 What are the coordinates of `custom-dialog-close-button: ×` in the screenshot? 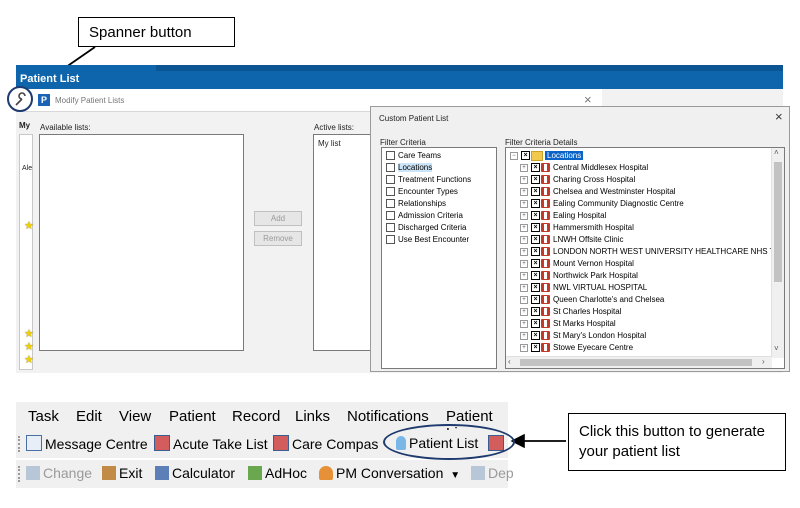 It's located at (779, 116).